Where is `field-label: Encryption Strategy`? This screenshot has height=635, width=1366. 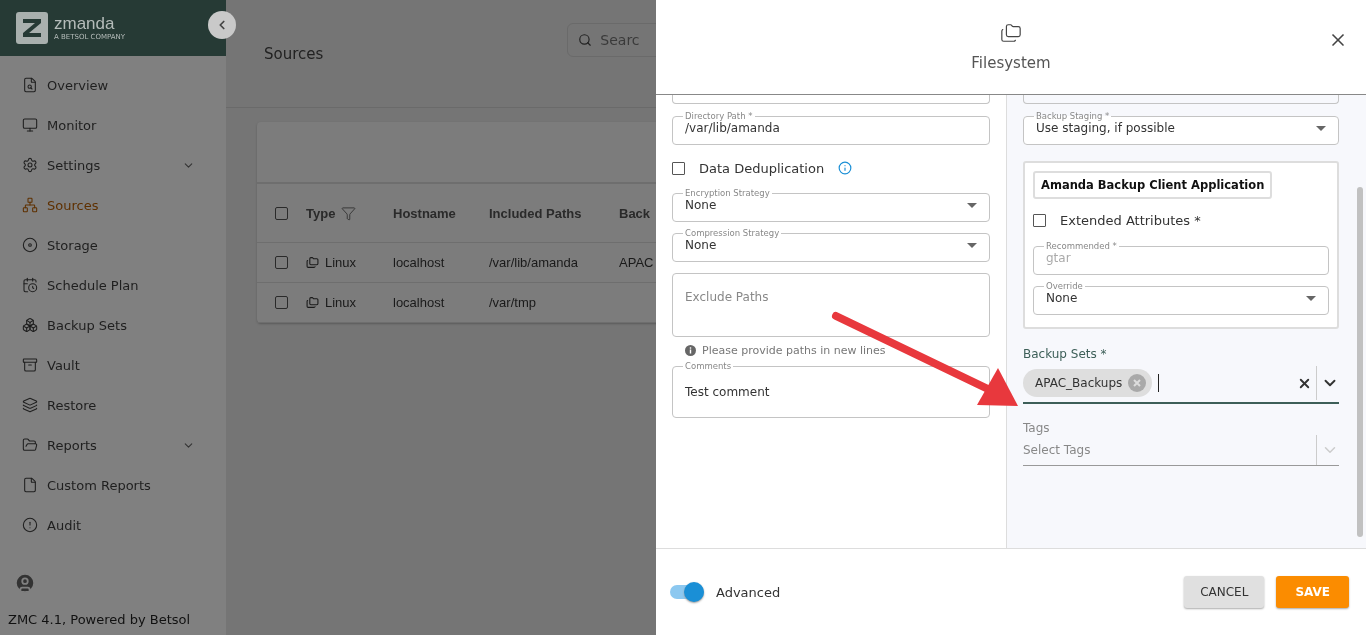 field-label: Encryption Strategy is located at coordinates (727, 193).